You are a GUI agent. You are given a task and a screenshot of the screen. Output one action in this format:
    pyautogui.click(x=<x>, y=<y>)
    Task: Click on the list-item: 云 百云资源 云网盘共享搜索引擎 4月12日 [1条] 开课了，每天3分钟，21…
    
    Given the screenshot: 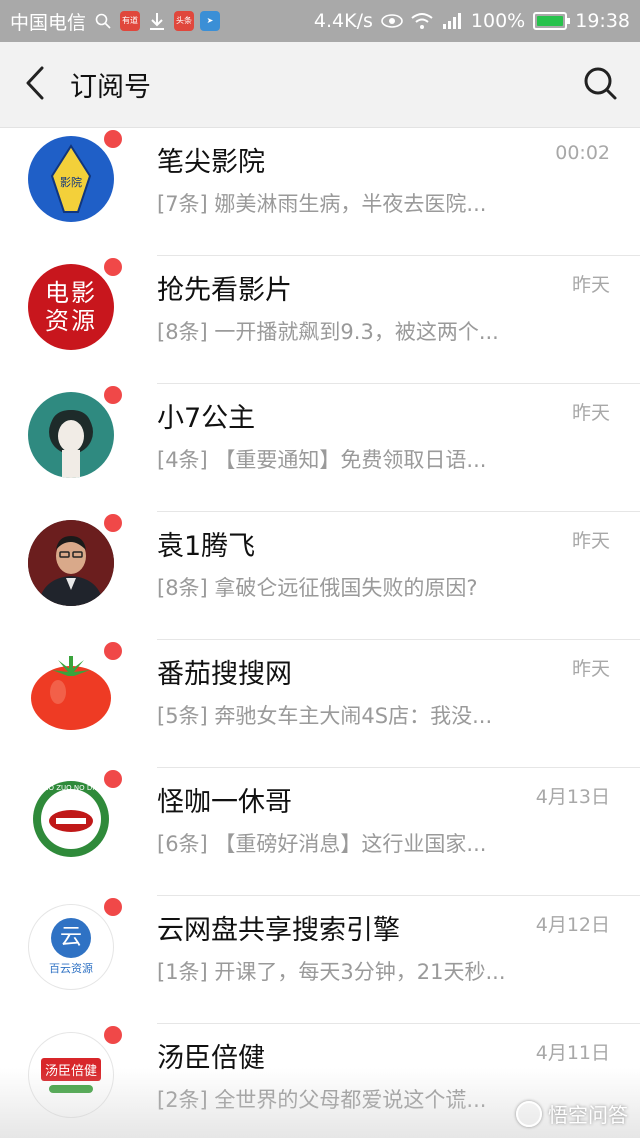 What is the action you would take?
    pyautogui.click(x=320, y=960)
    